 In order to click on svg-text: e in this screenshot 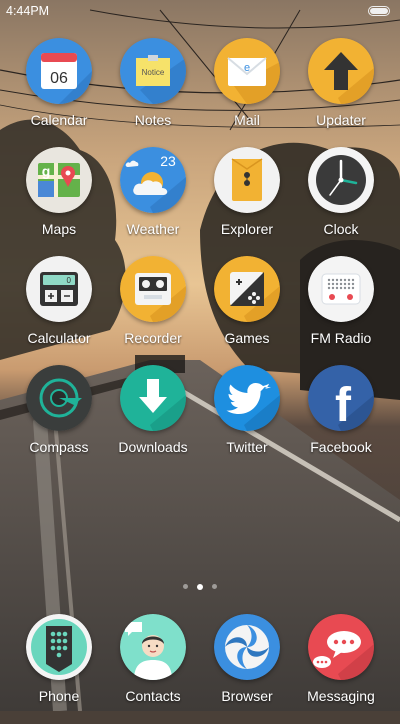, I will do `click(247, 68)`.